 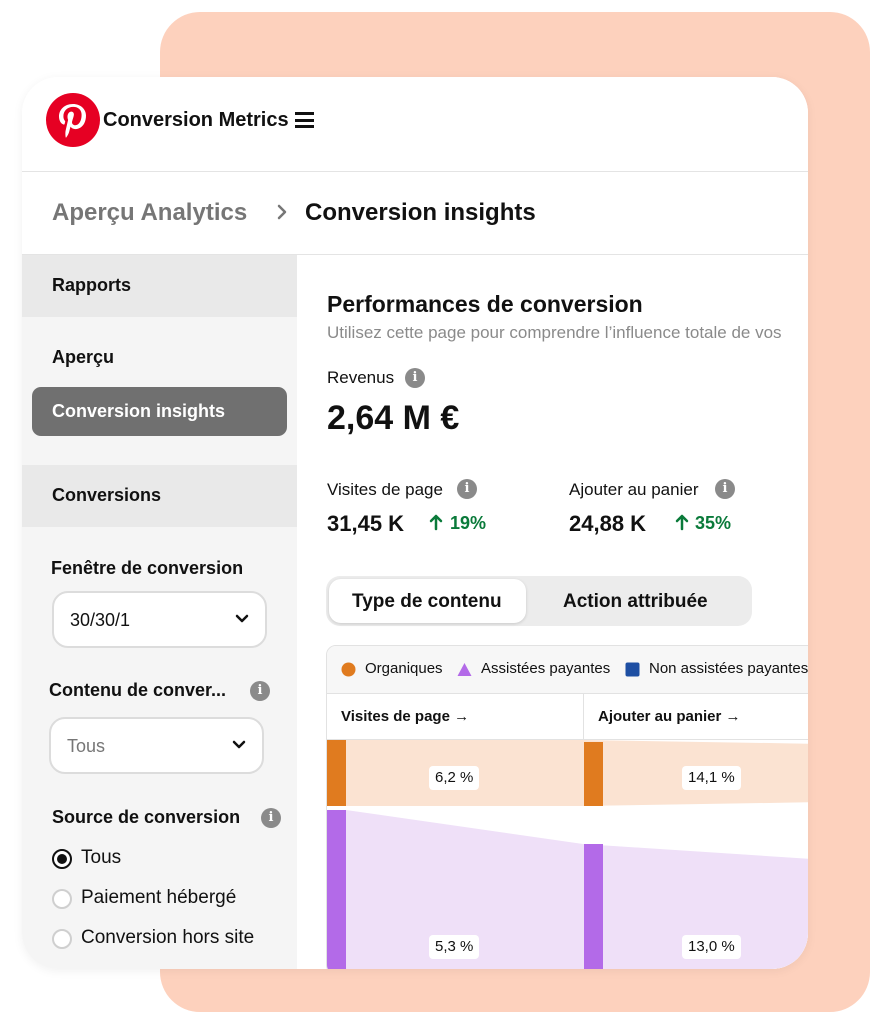 What do you see at coordinates (404, 668) in the screenshot?
I see `legend-item: Organiques` at bounding box center [404, 668].